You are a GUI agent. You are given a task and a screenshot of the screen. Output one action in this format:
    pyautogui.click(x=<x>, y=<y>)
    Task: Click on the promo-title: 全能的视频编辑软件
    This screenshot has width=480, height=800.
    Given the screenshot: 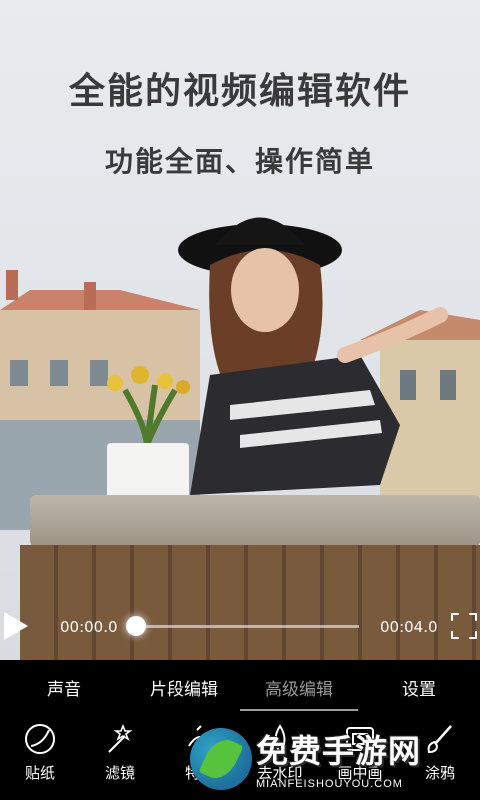 What is the action you would take?
    pyautogui.click(x=239, y=91)
    